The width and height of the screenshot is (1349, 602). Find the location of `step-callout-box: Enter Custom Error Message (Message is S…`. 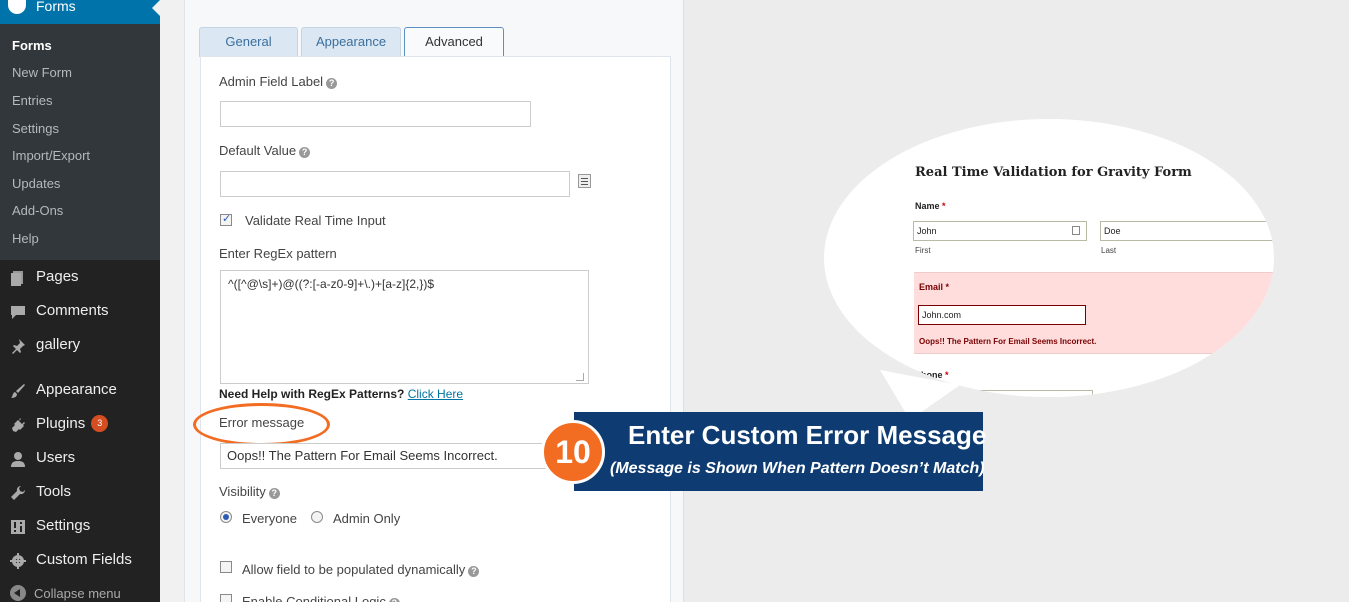

step-callout-box: Enter Custom Error Message (Message is S… is located at coordinates (780, 451).